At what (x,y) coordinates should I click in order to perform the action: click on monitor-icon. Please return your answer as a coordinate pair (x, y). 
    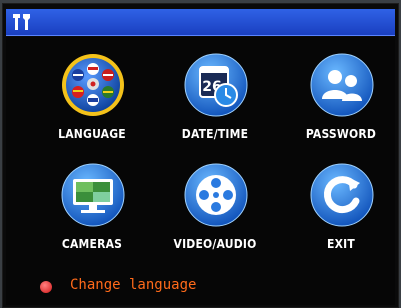
    Looking at the image, I should click on (93, 195).